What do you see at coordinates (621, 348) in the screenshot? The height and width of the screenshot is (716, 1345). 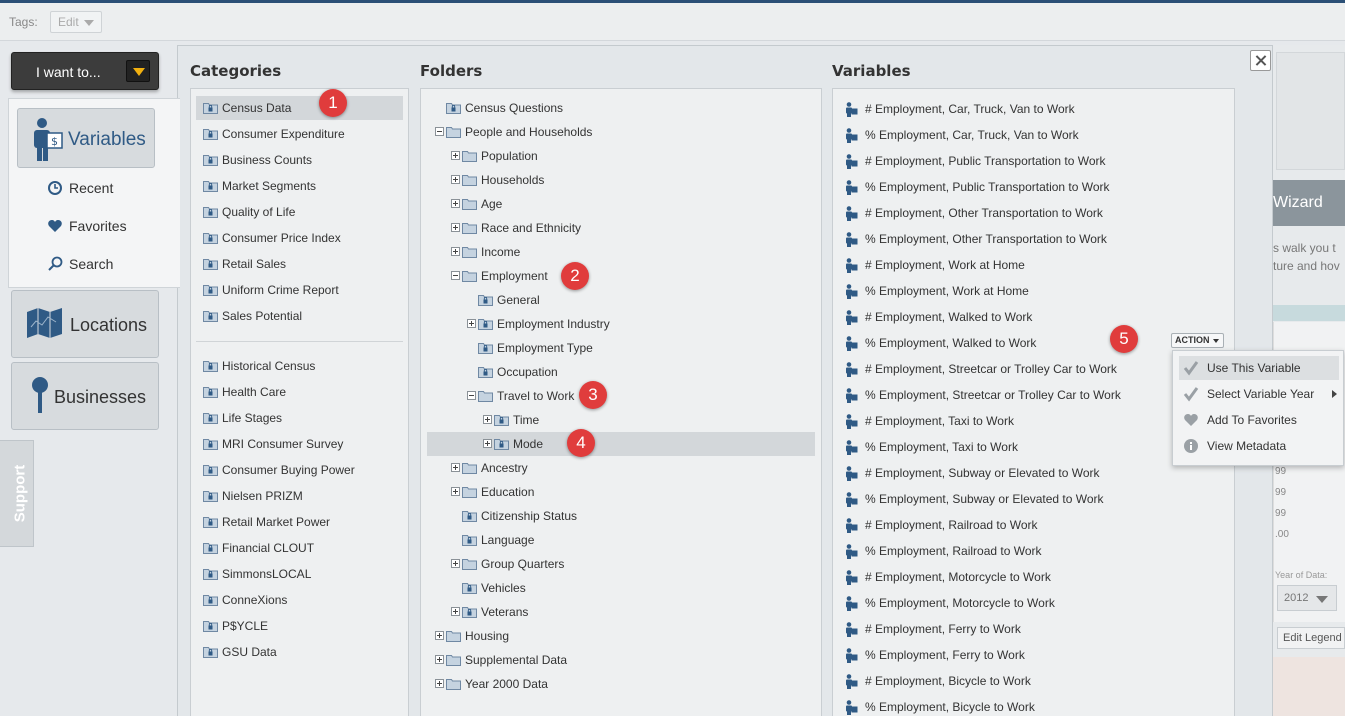 I see `folder-tree-item: Employment Type` at bounding box center [621, 348].